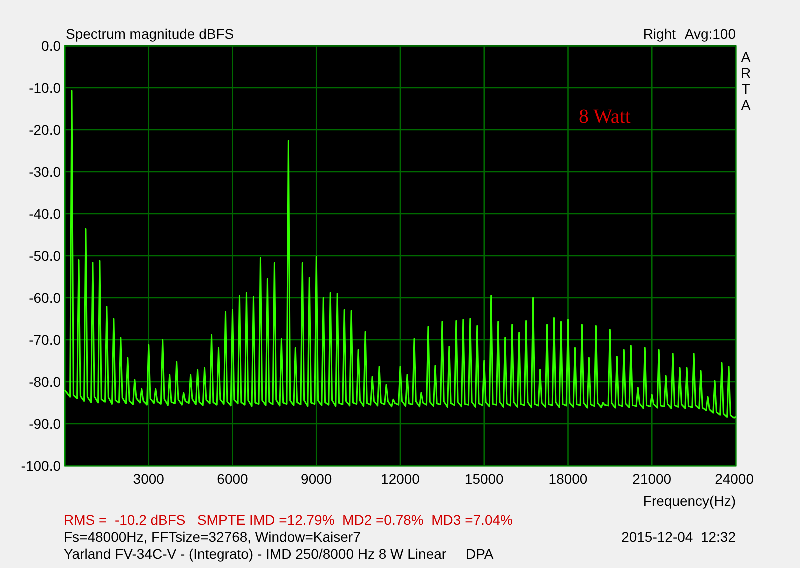 The width and height of the screenshot is (800, 568). What do you see at coordinates (746, 89) in the screenshot?
I see `side-logo-letter: T` at bounding box center [746, 89].